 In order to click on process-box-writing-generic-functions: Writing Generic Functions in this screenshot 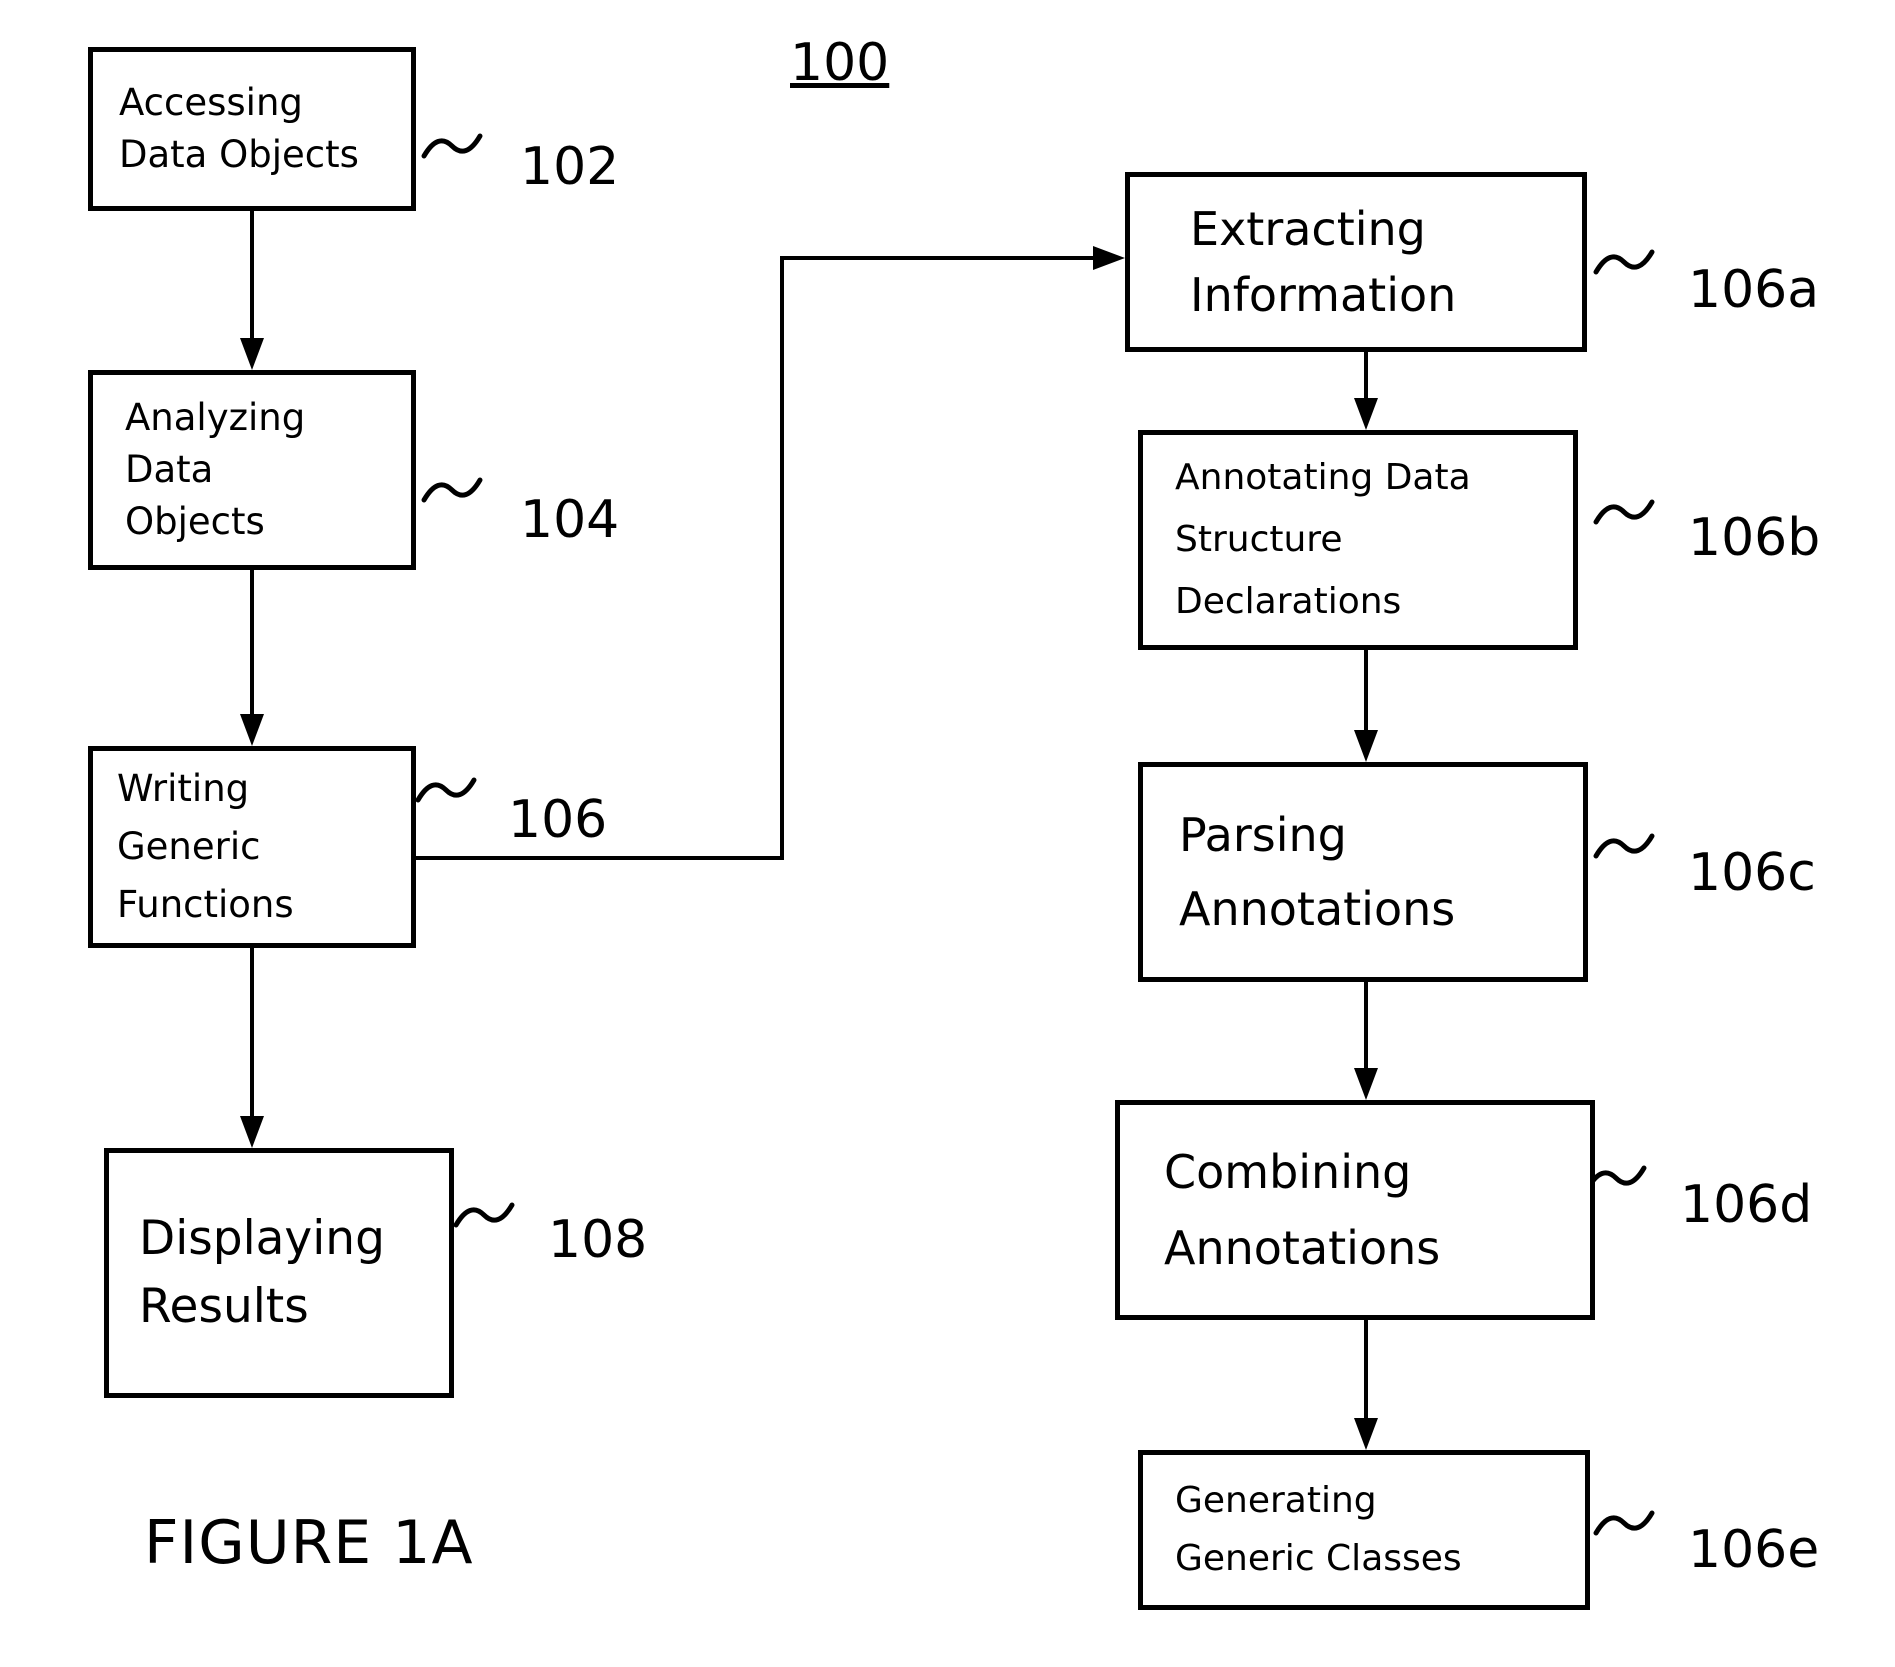, I will do `click(252, 847)`.